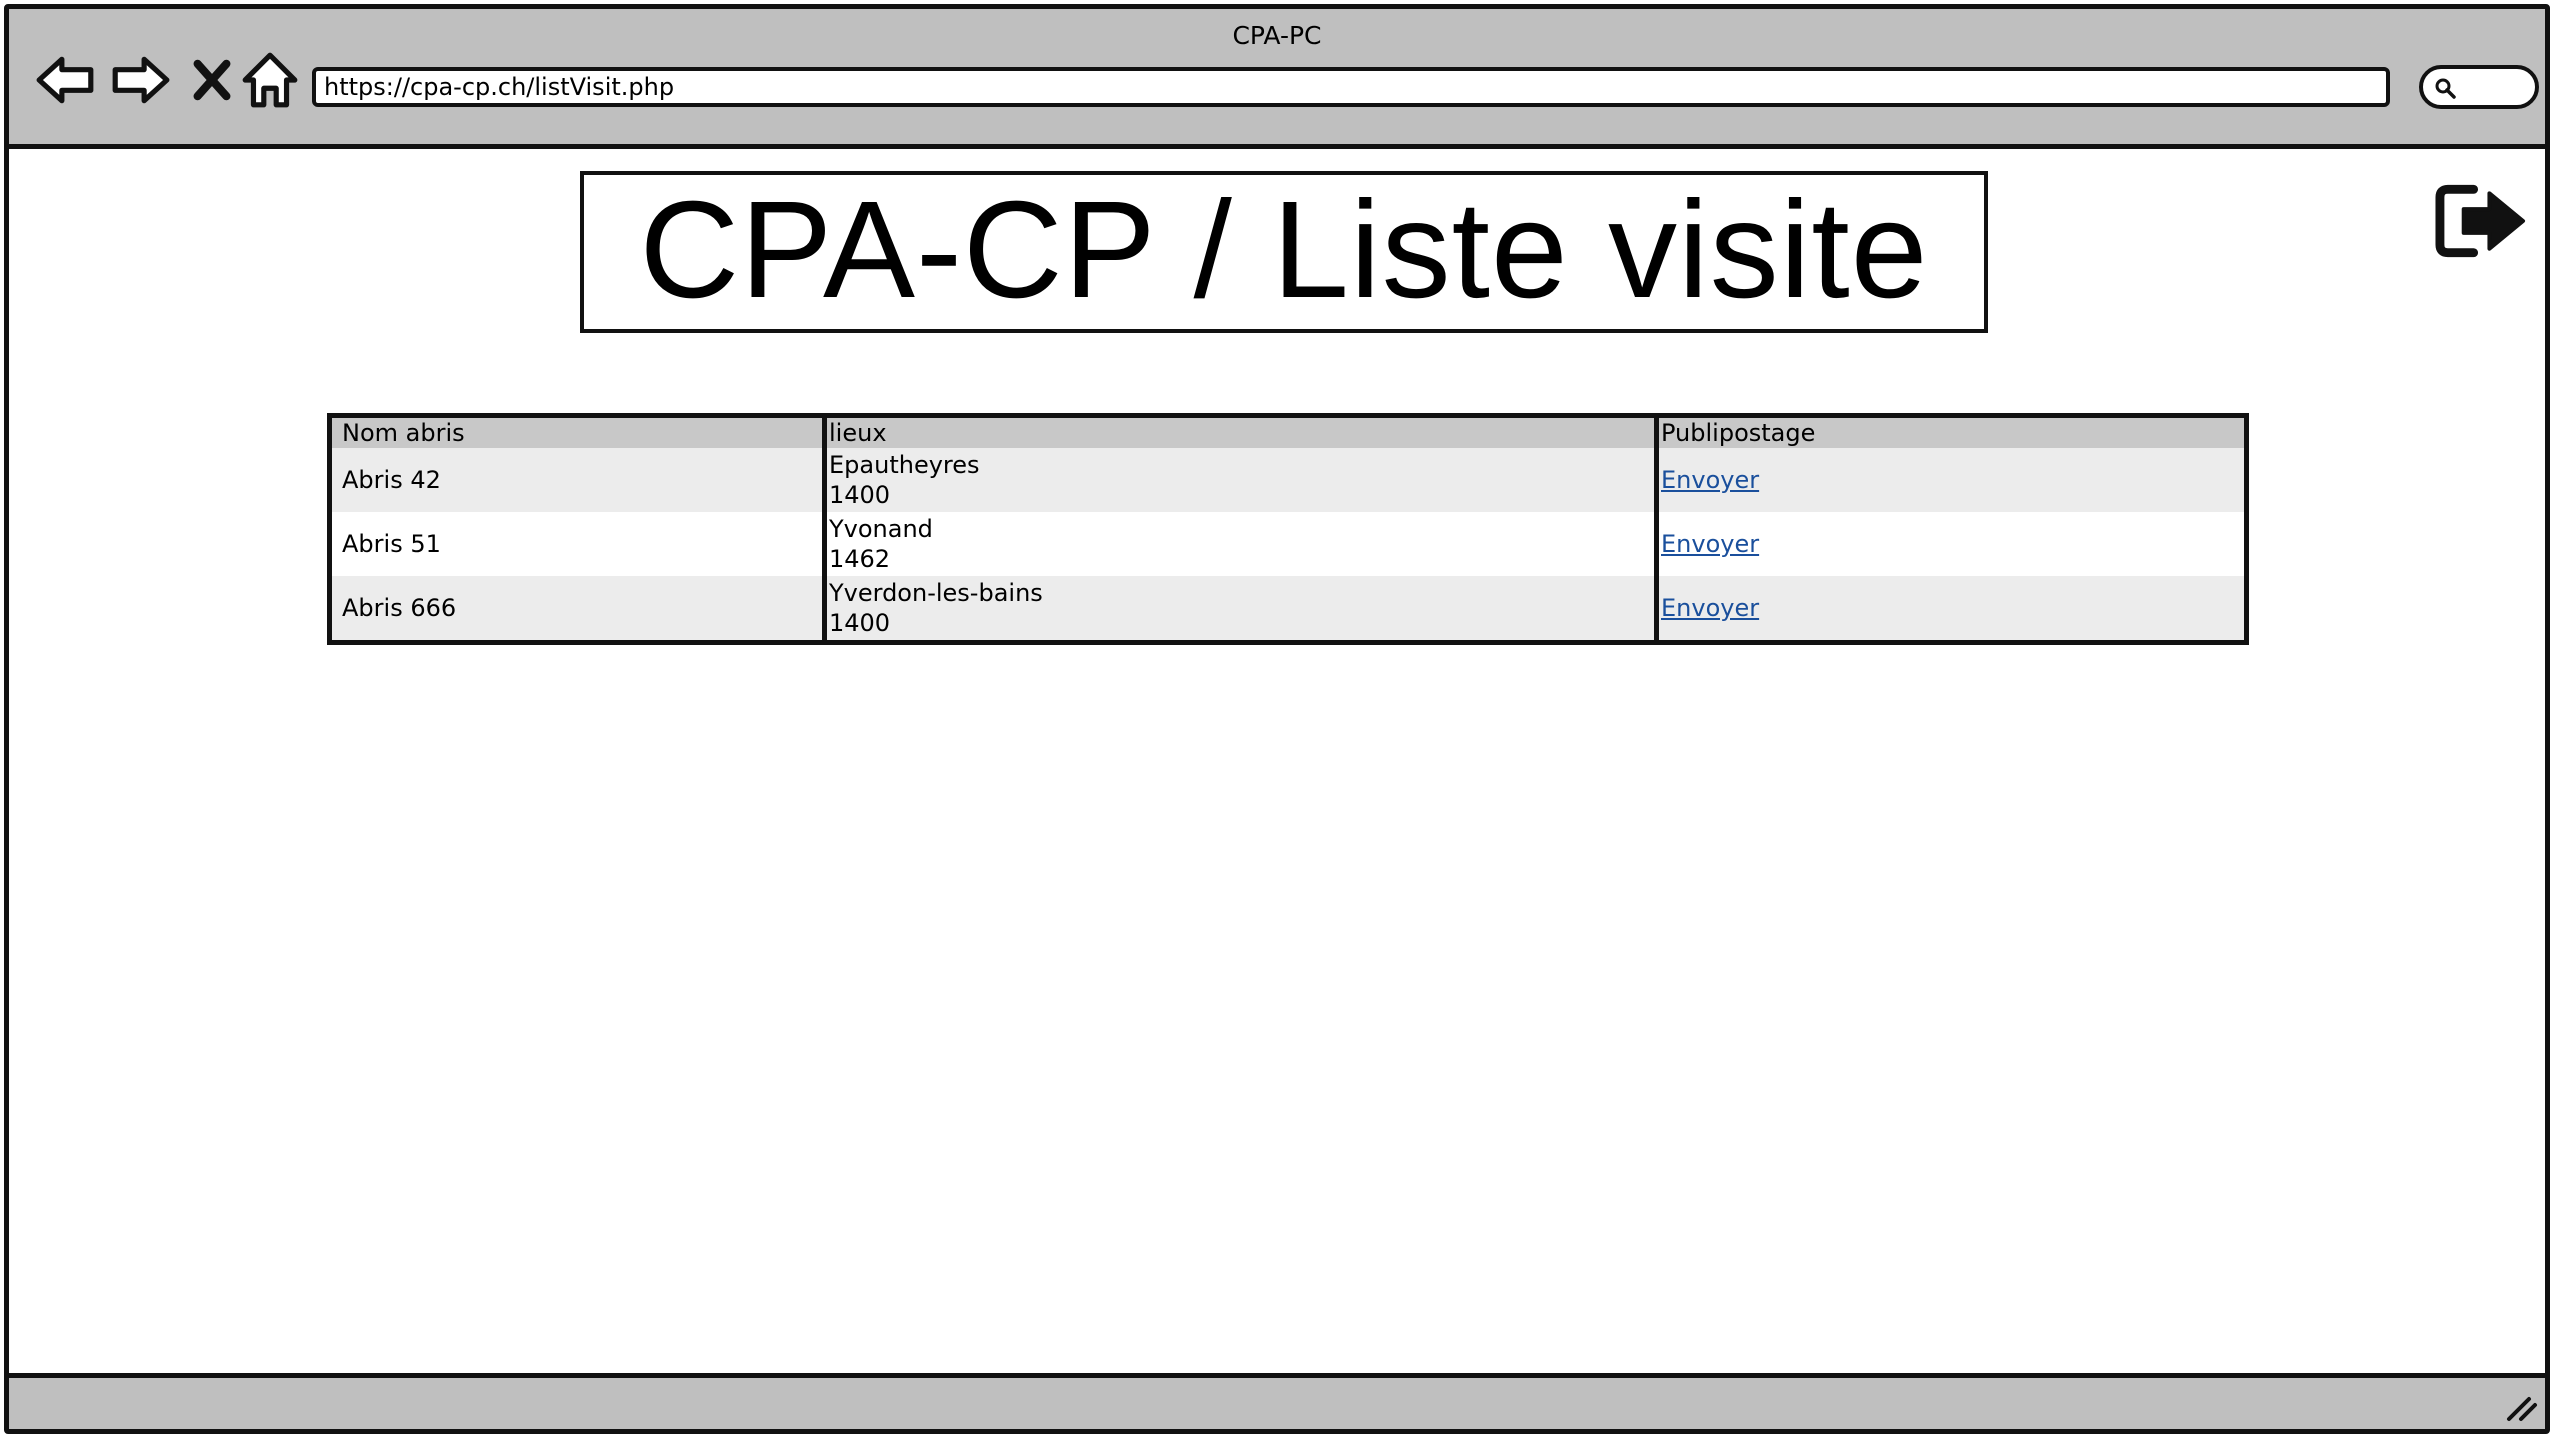 This screenshot has width=2560, height=1440. Describe the element at coordinates (904, 465) in the screenshot. I see `location-place: Epautheyres` at that location.